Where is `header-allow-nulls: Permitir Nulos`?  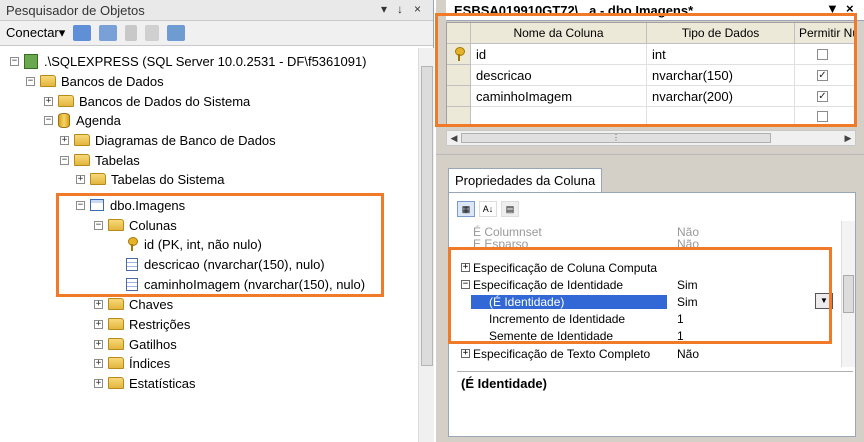 header-allow-nulls: Permitir Nulos is located at coordinates (826, 33).